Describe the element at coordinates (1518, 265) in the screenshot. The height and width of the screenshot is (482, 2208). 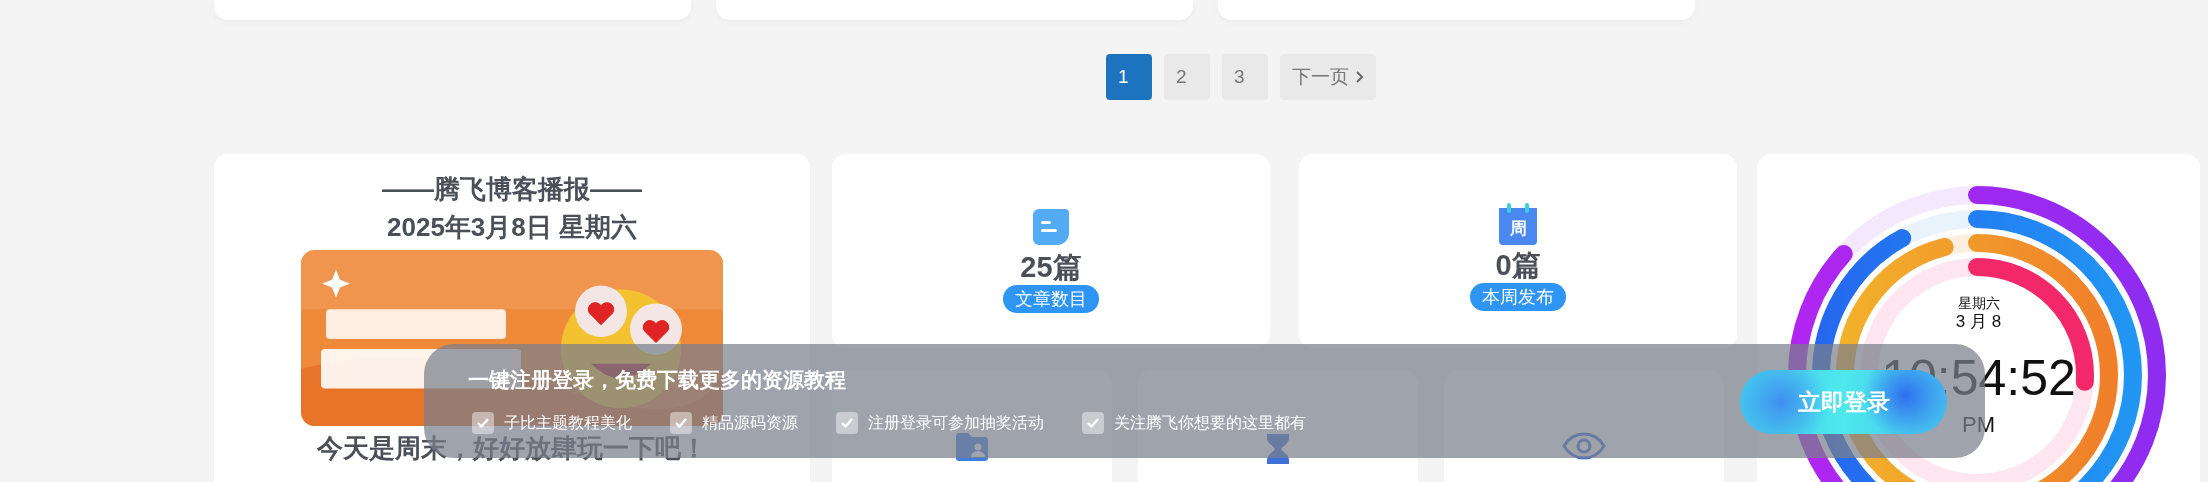
I see `stat-value: 0篇` at that location.